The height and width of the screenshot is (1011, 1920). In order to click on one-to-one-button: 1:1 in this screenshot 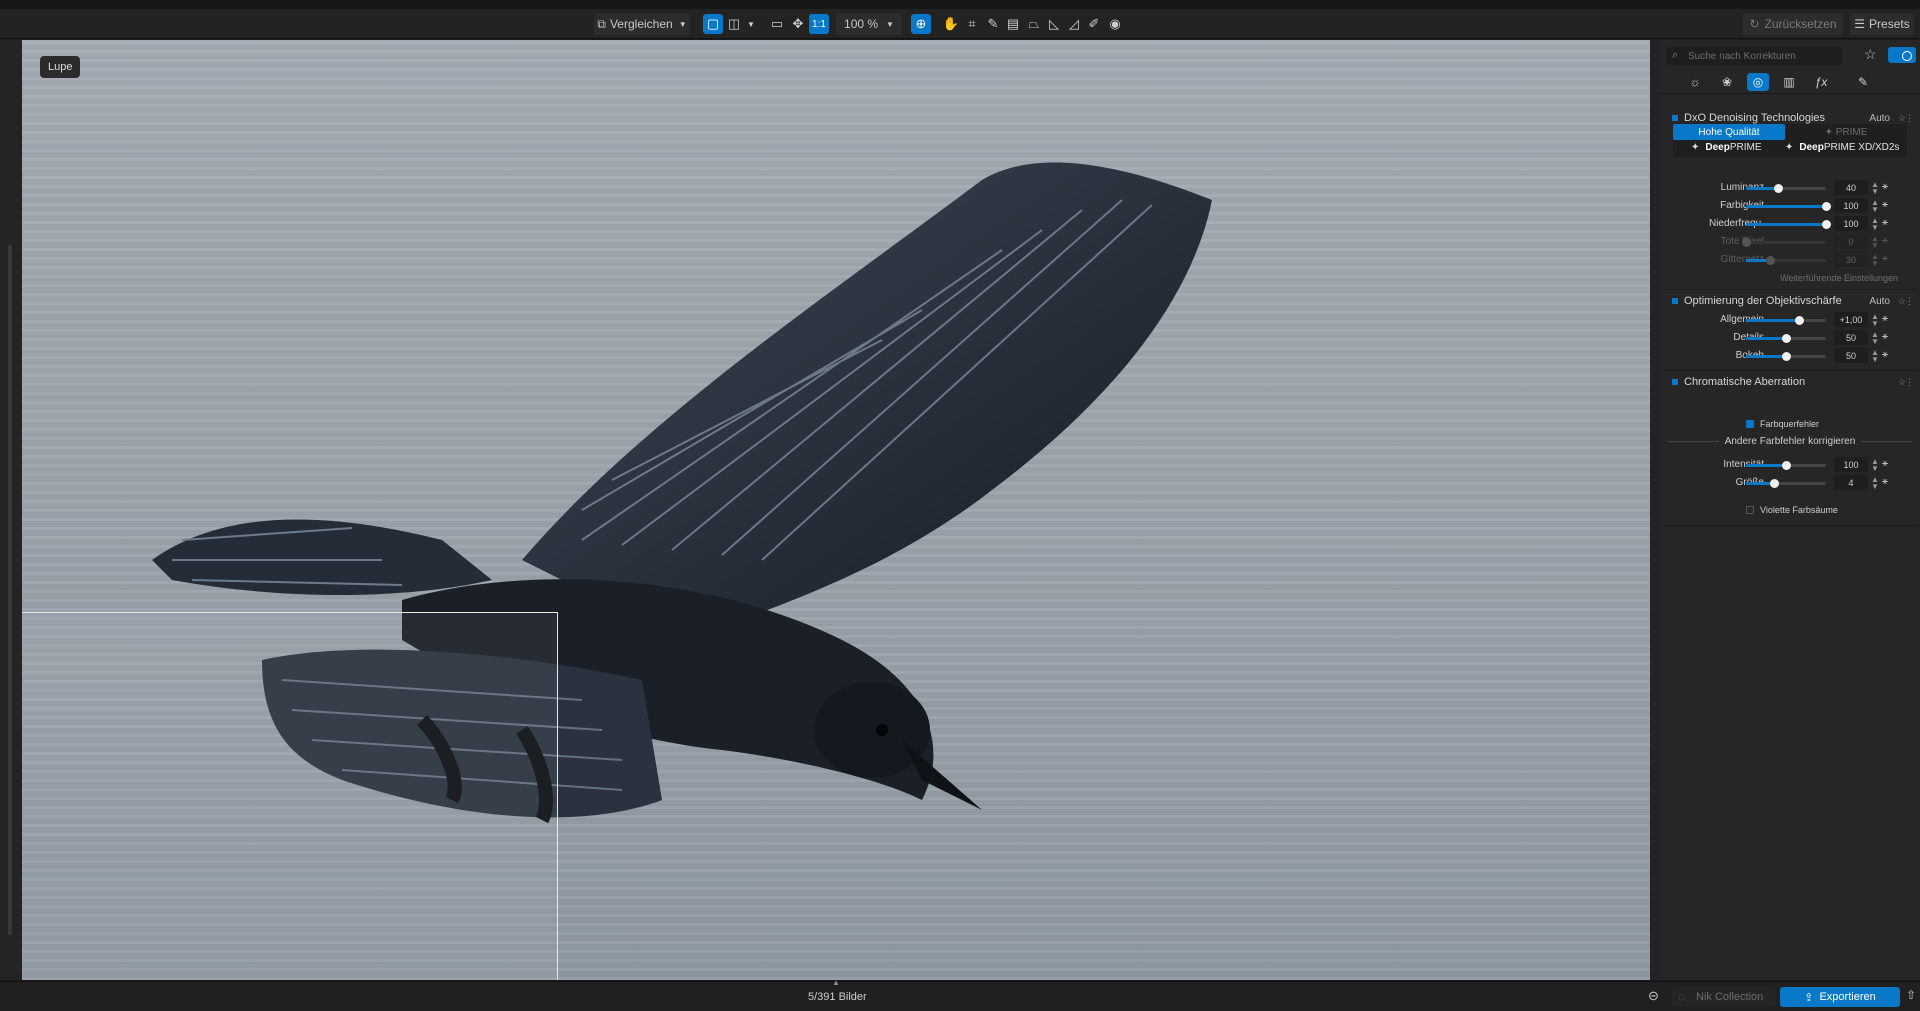, I will do `click(819, 24)`.